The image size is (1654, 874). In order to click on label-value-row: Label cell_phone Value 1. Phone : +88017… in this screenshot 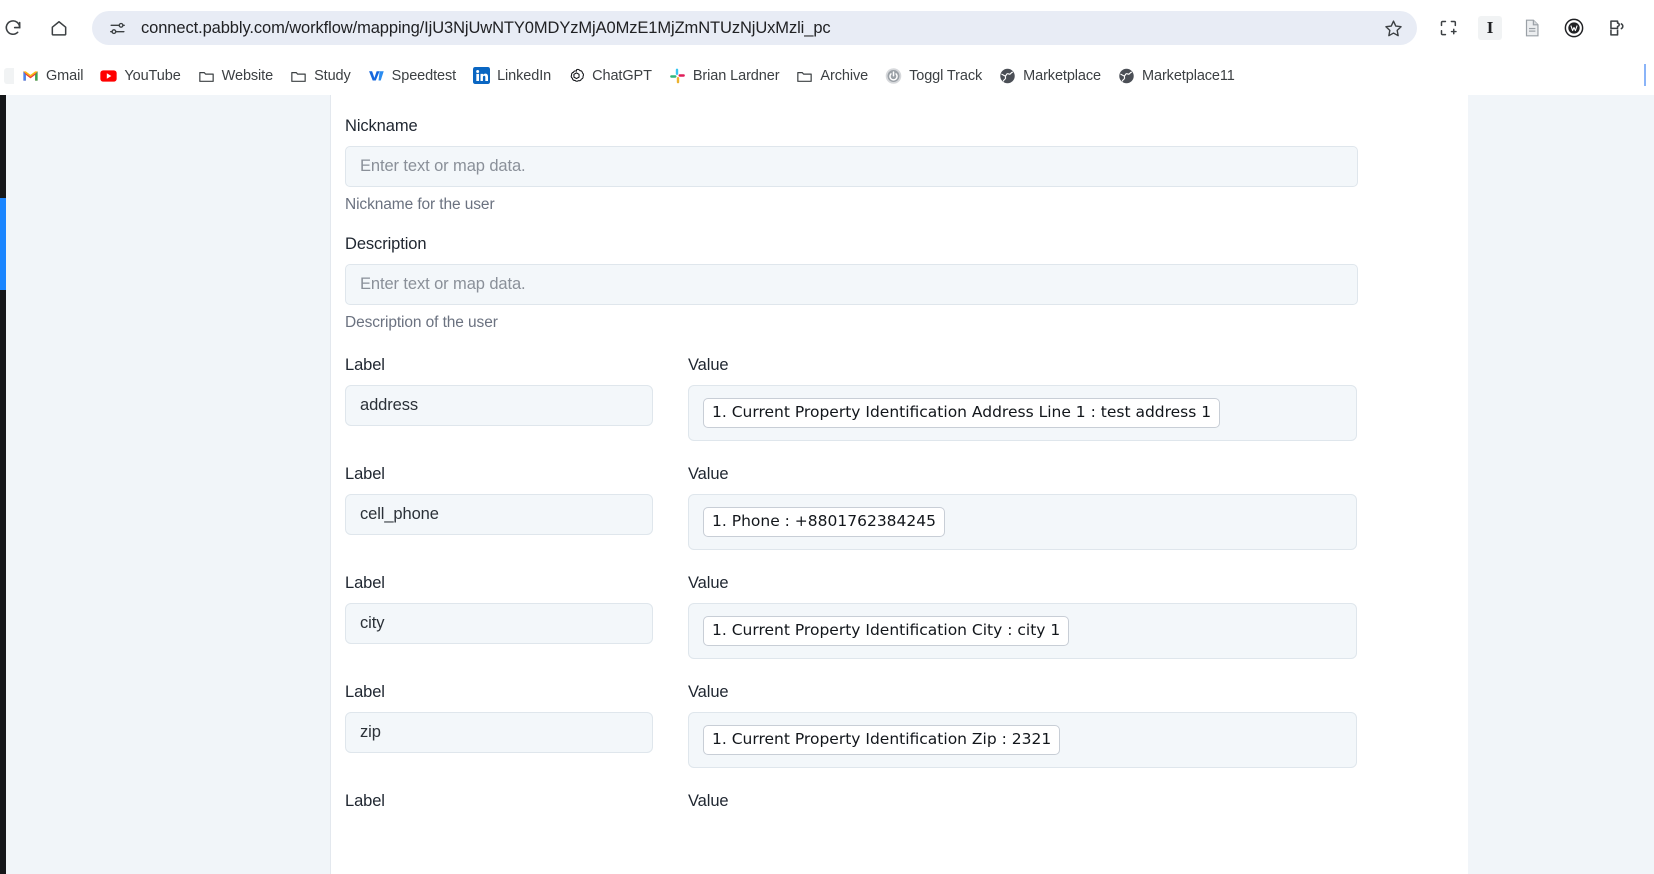, I will do `click(889, 507)`.